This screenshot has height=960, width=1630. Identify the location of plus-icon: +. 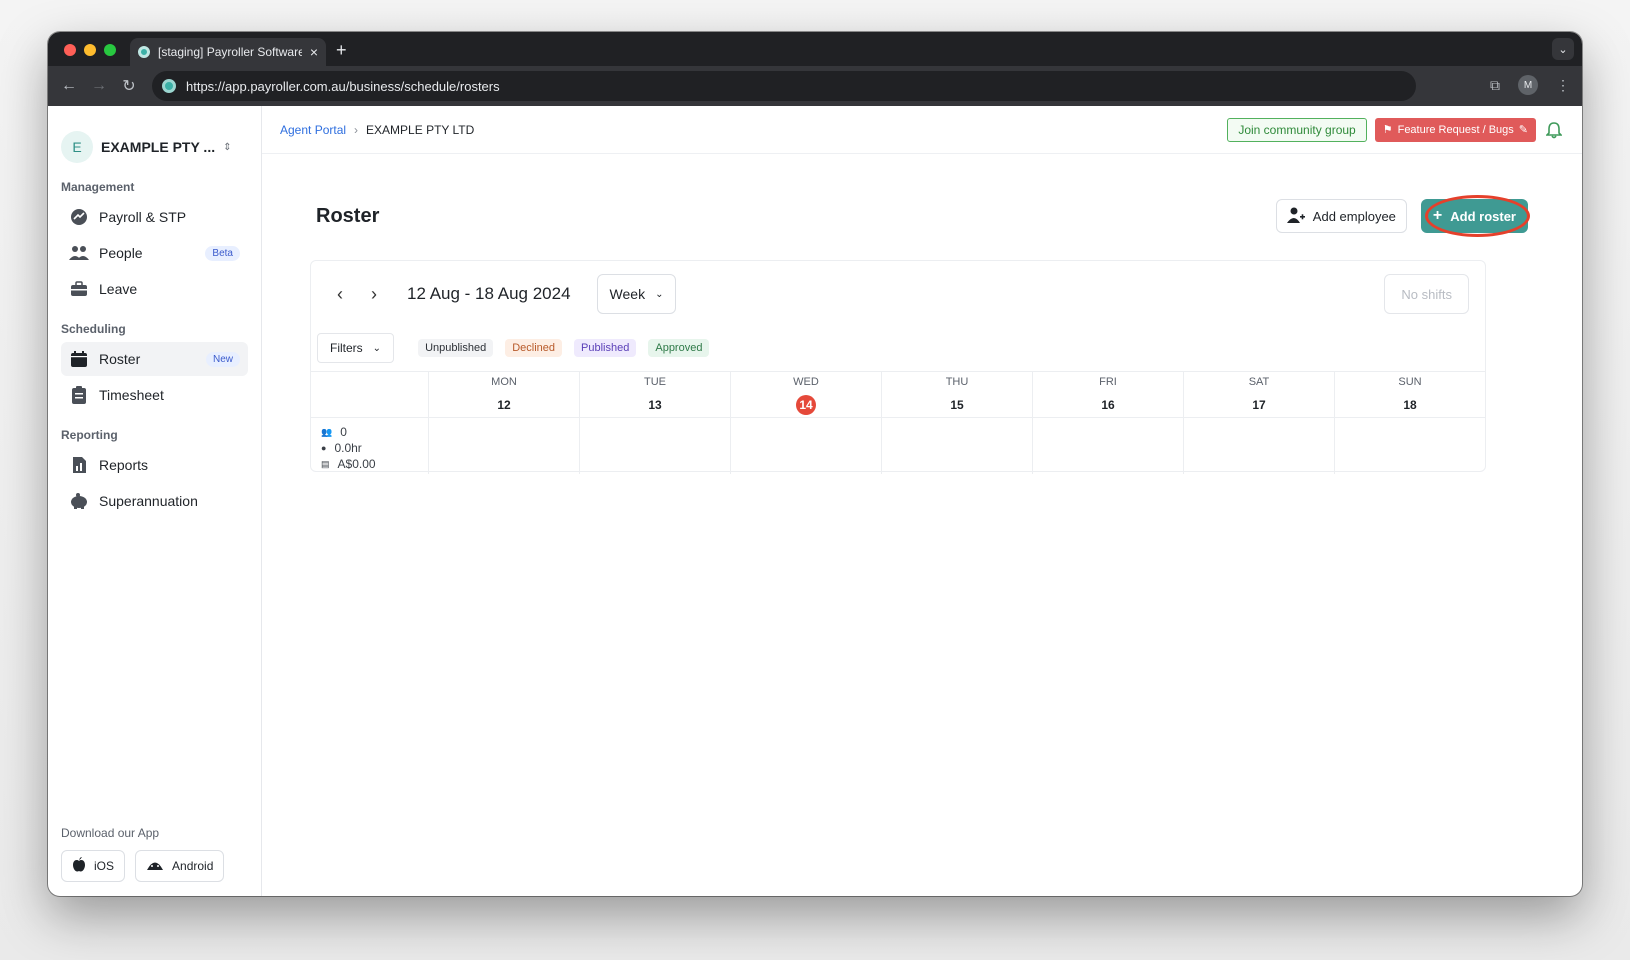
(1437, 215).